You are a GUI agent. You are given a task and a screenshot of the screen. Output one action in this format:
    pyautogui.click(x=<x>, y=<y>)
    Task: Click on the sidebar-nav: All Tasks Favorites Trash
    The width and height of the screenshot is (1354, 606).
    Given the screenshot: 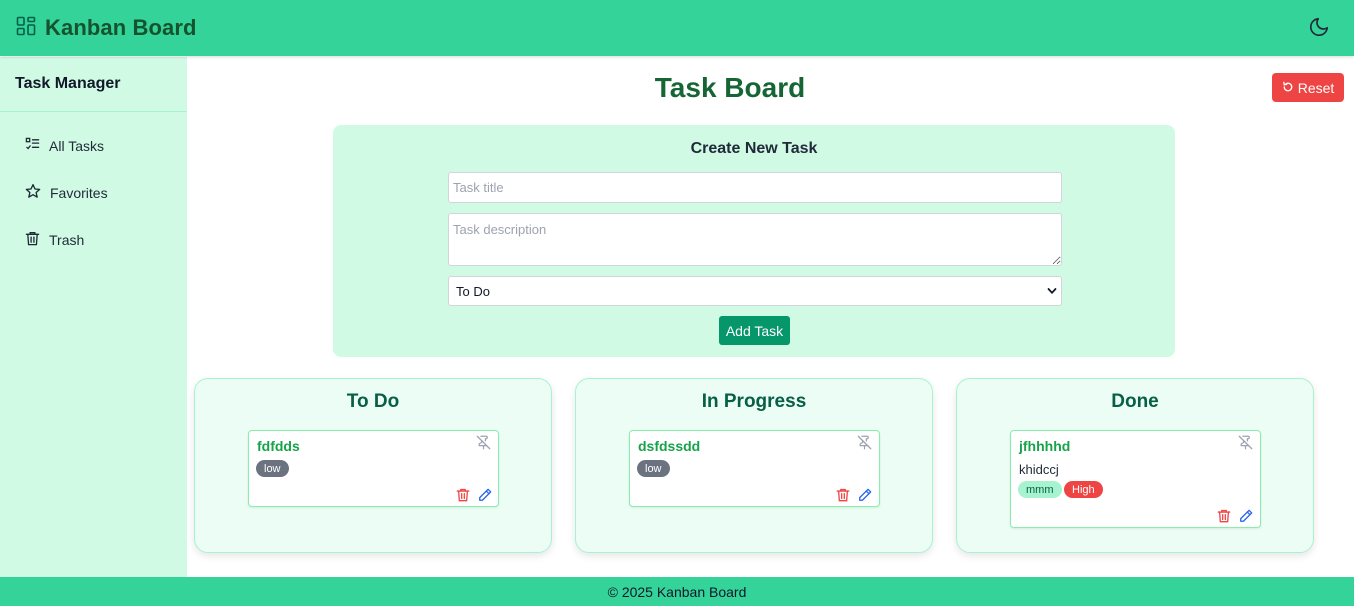 What is the action you would take?
    pyautogui.click(x=93, y=187)
    